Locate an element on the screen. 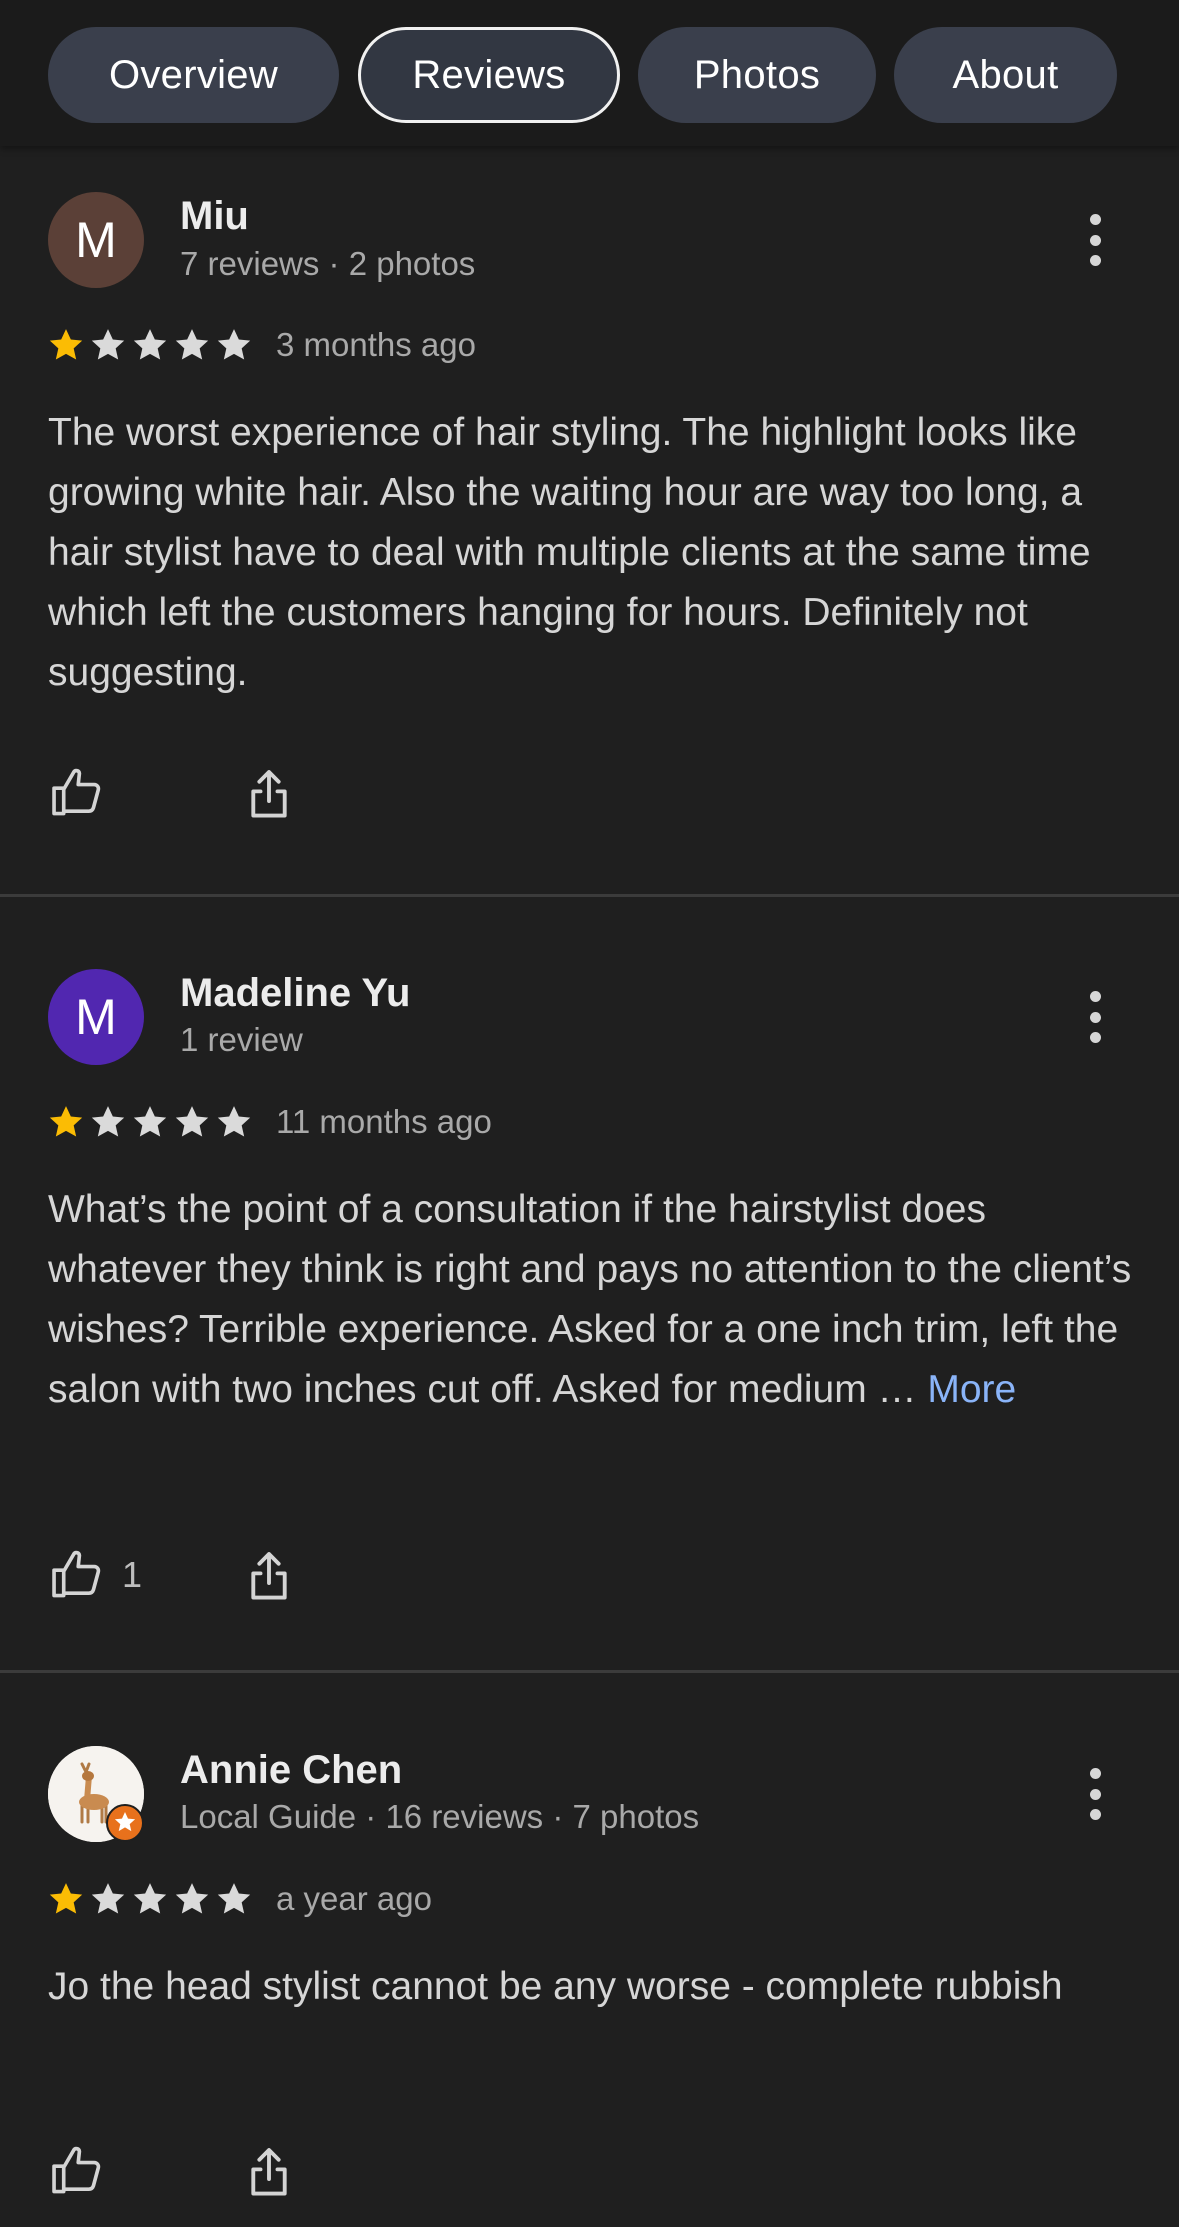 The width and height of the screenshot is (1179, 2227). like-button: 1 is located at coordinates (95, 1575).